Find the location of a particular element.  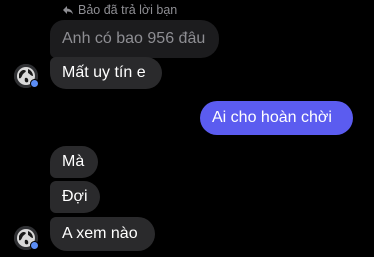

outgoing-message-bubble: Ai cho hoàn chời is located at coordinates (276, 118).